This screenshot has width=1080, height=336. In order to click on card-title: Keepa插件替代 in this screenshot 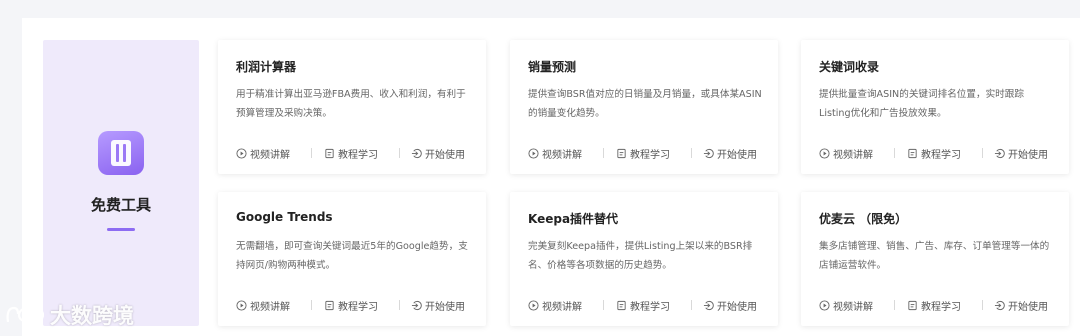, I will do `click(573, 219)`.